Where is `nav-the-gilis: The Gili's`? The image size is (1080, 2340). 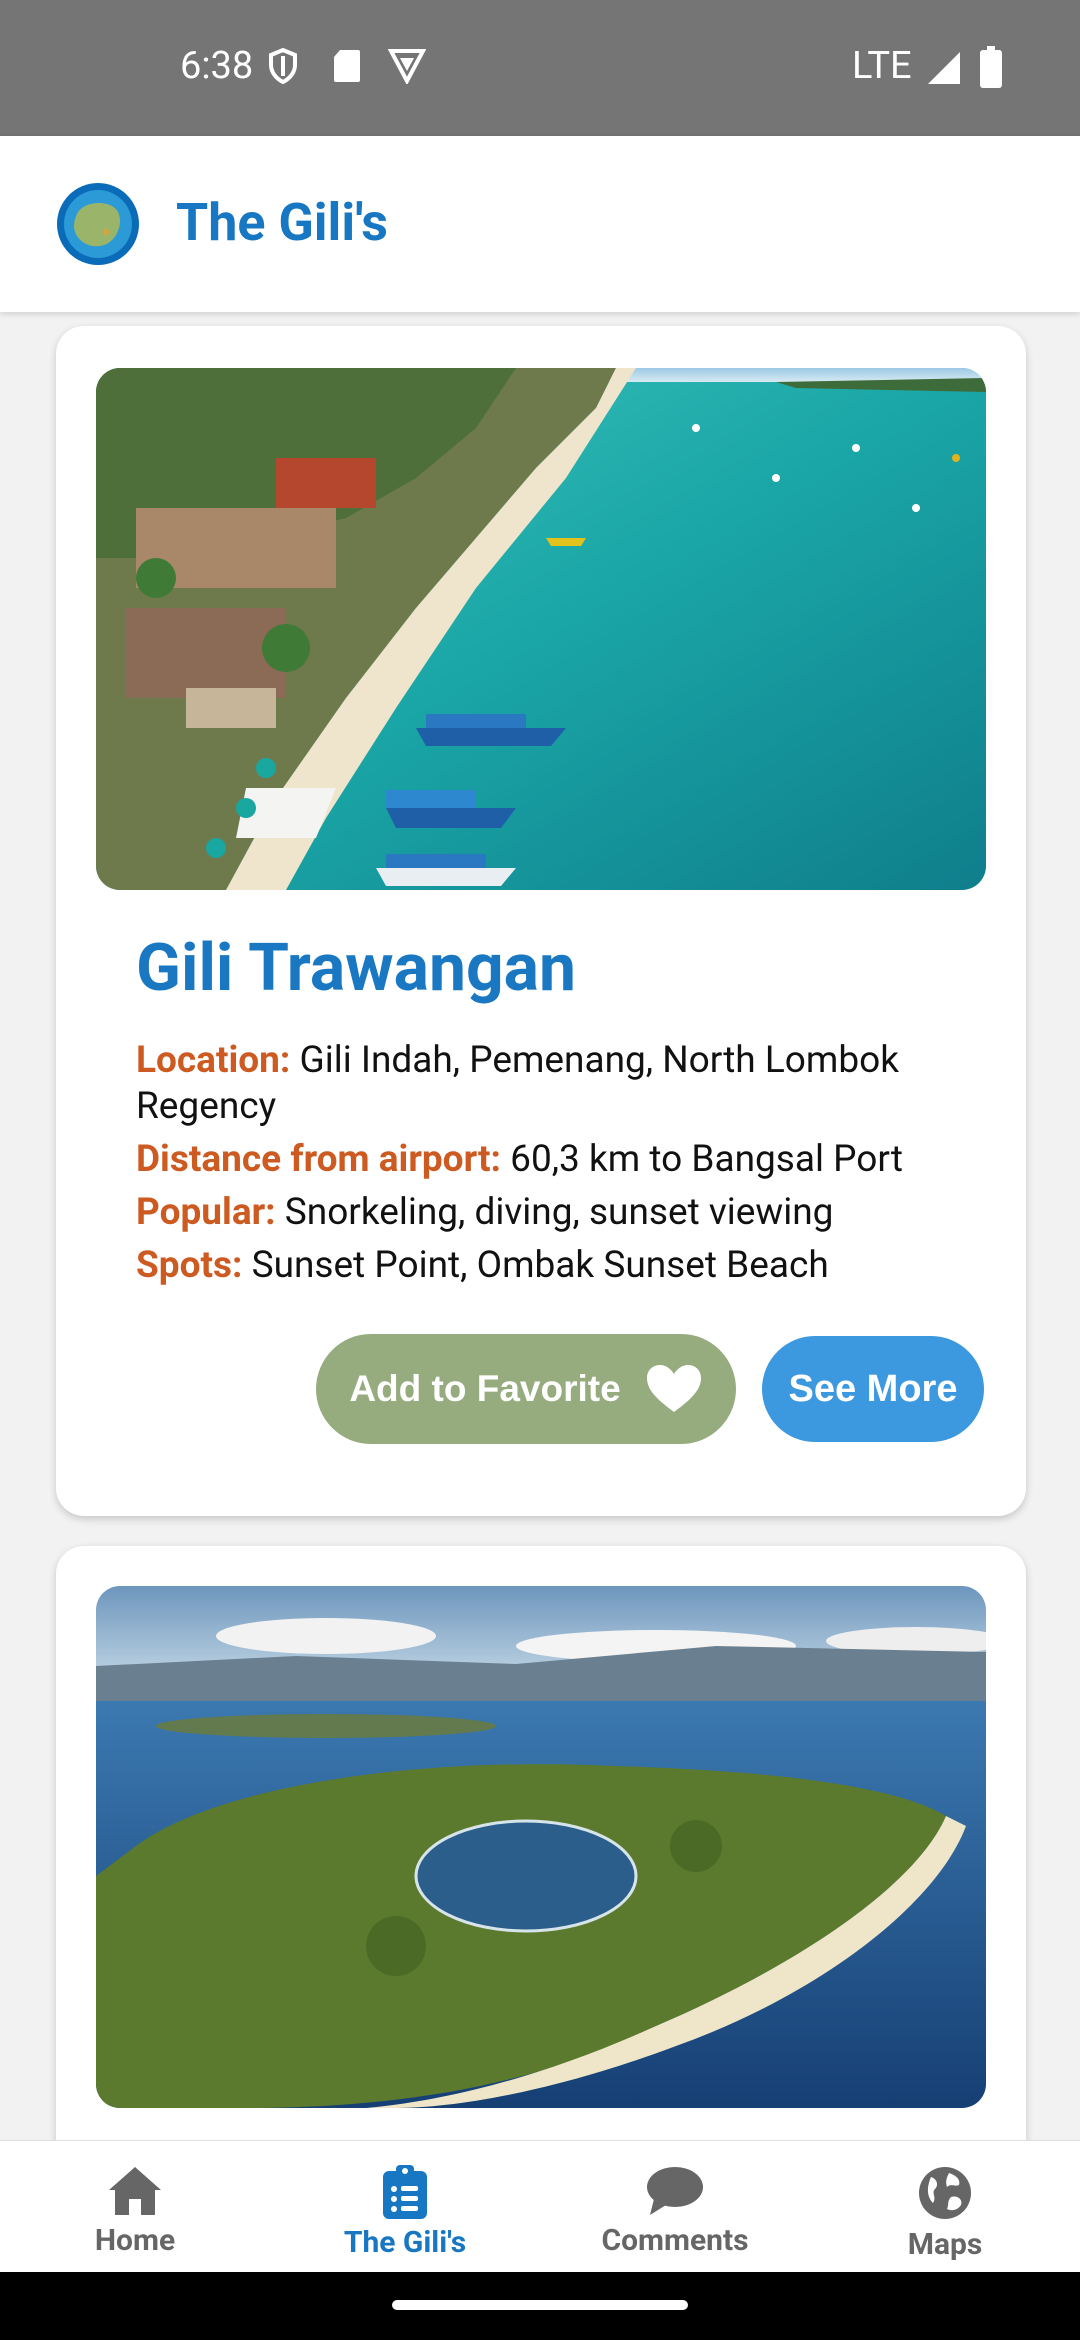
nav-the-gilis: The Gili's is located at coordinates (405, 2207).